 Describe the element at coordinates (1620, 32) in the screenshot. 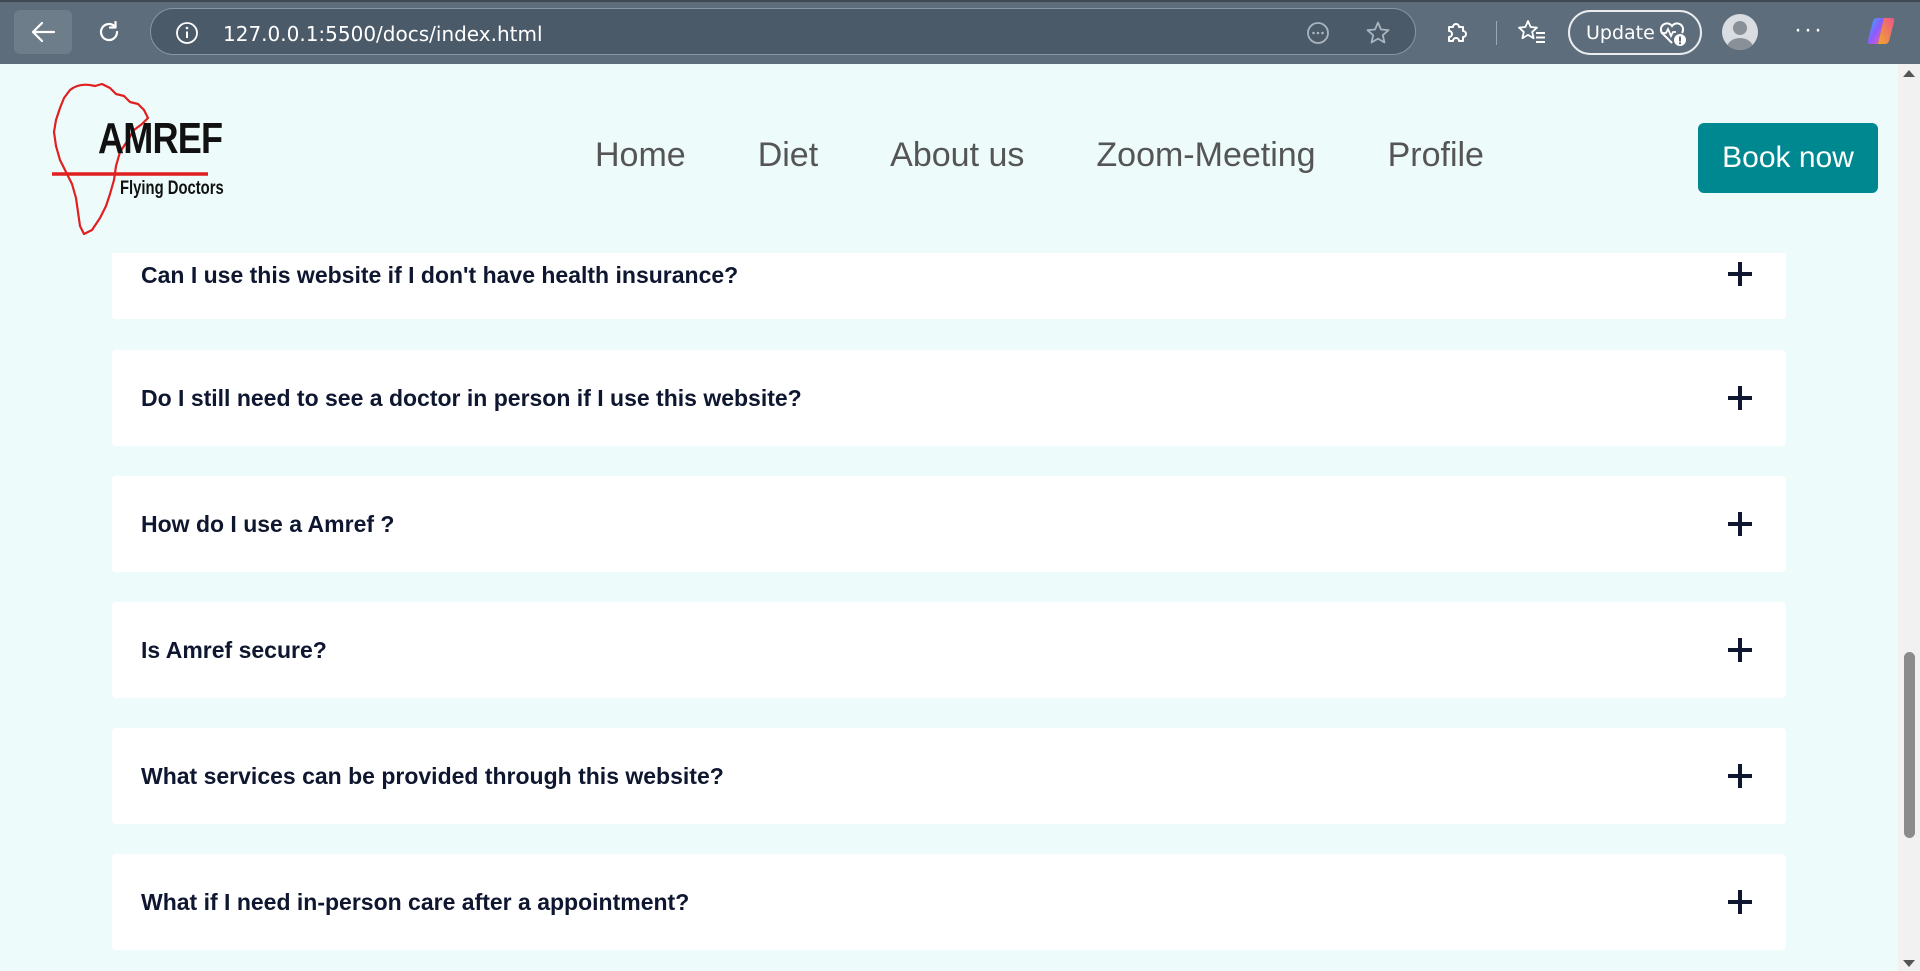

I see `update-label: Update` at that location.